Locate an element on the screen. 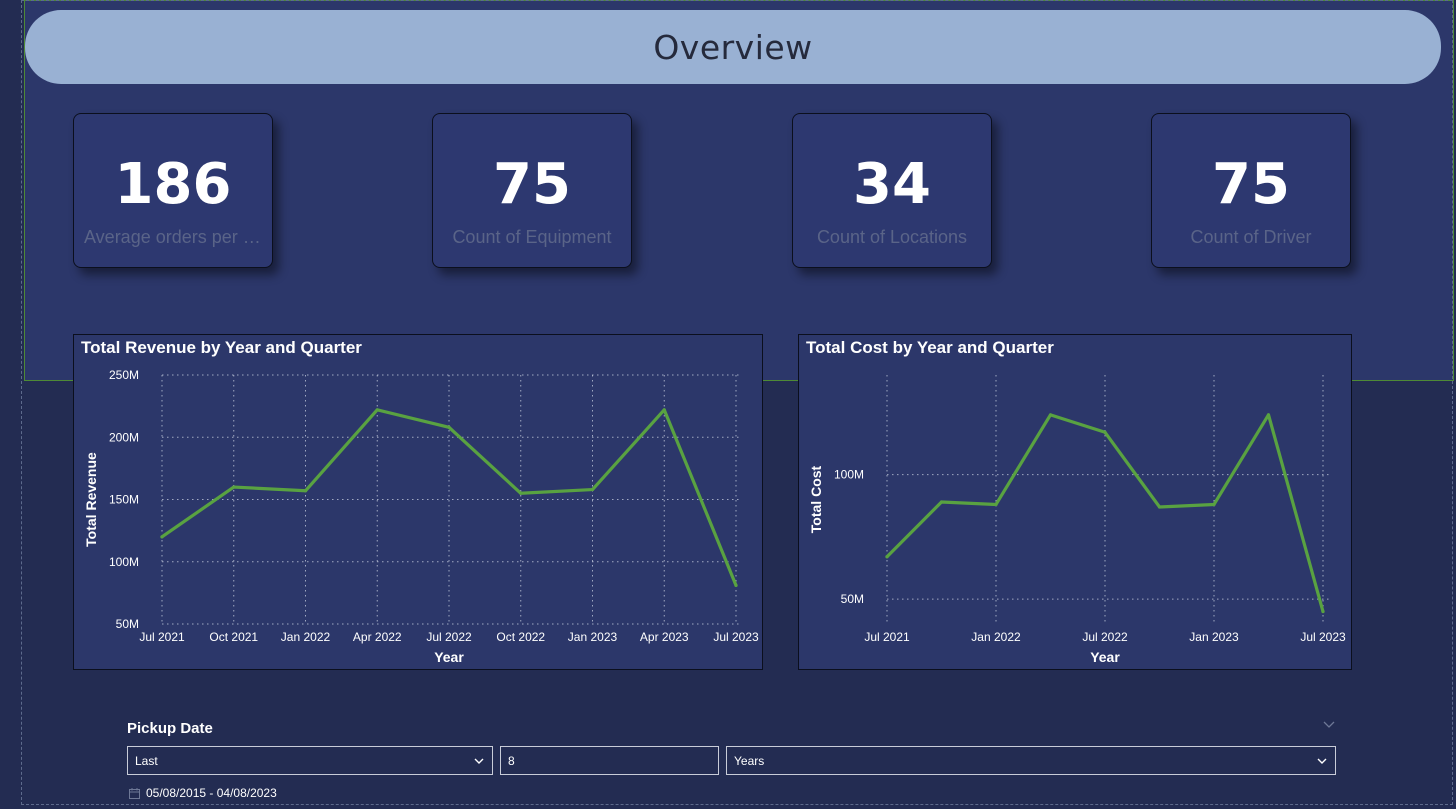  x-tick-label: Oct 2022 is located at coordinates (520, 637).